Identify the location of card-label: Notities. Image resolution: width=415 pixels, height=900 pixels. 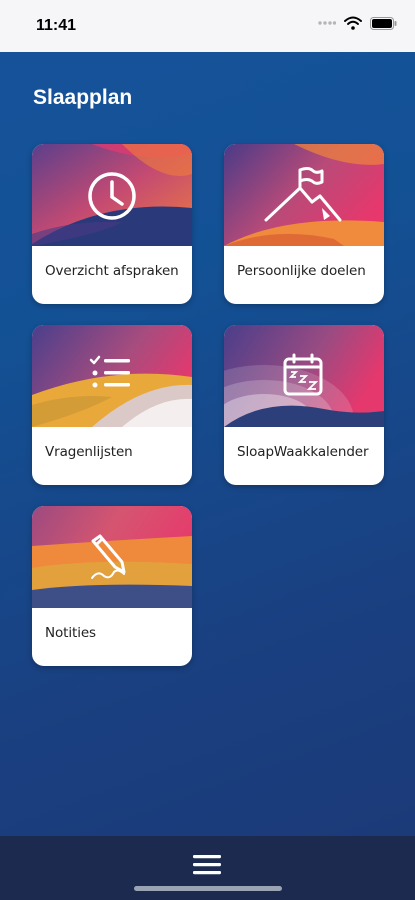
(70, 633).